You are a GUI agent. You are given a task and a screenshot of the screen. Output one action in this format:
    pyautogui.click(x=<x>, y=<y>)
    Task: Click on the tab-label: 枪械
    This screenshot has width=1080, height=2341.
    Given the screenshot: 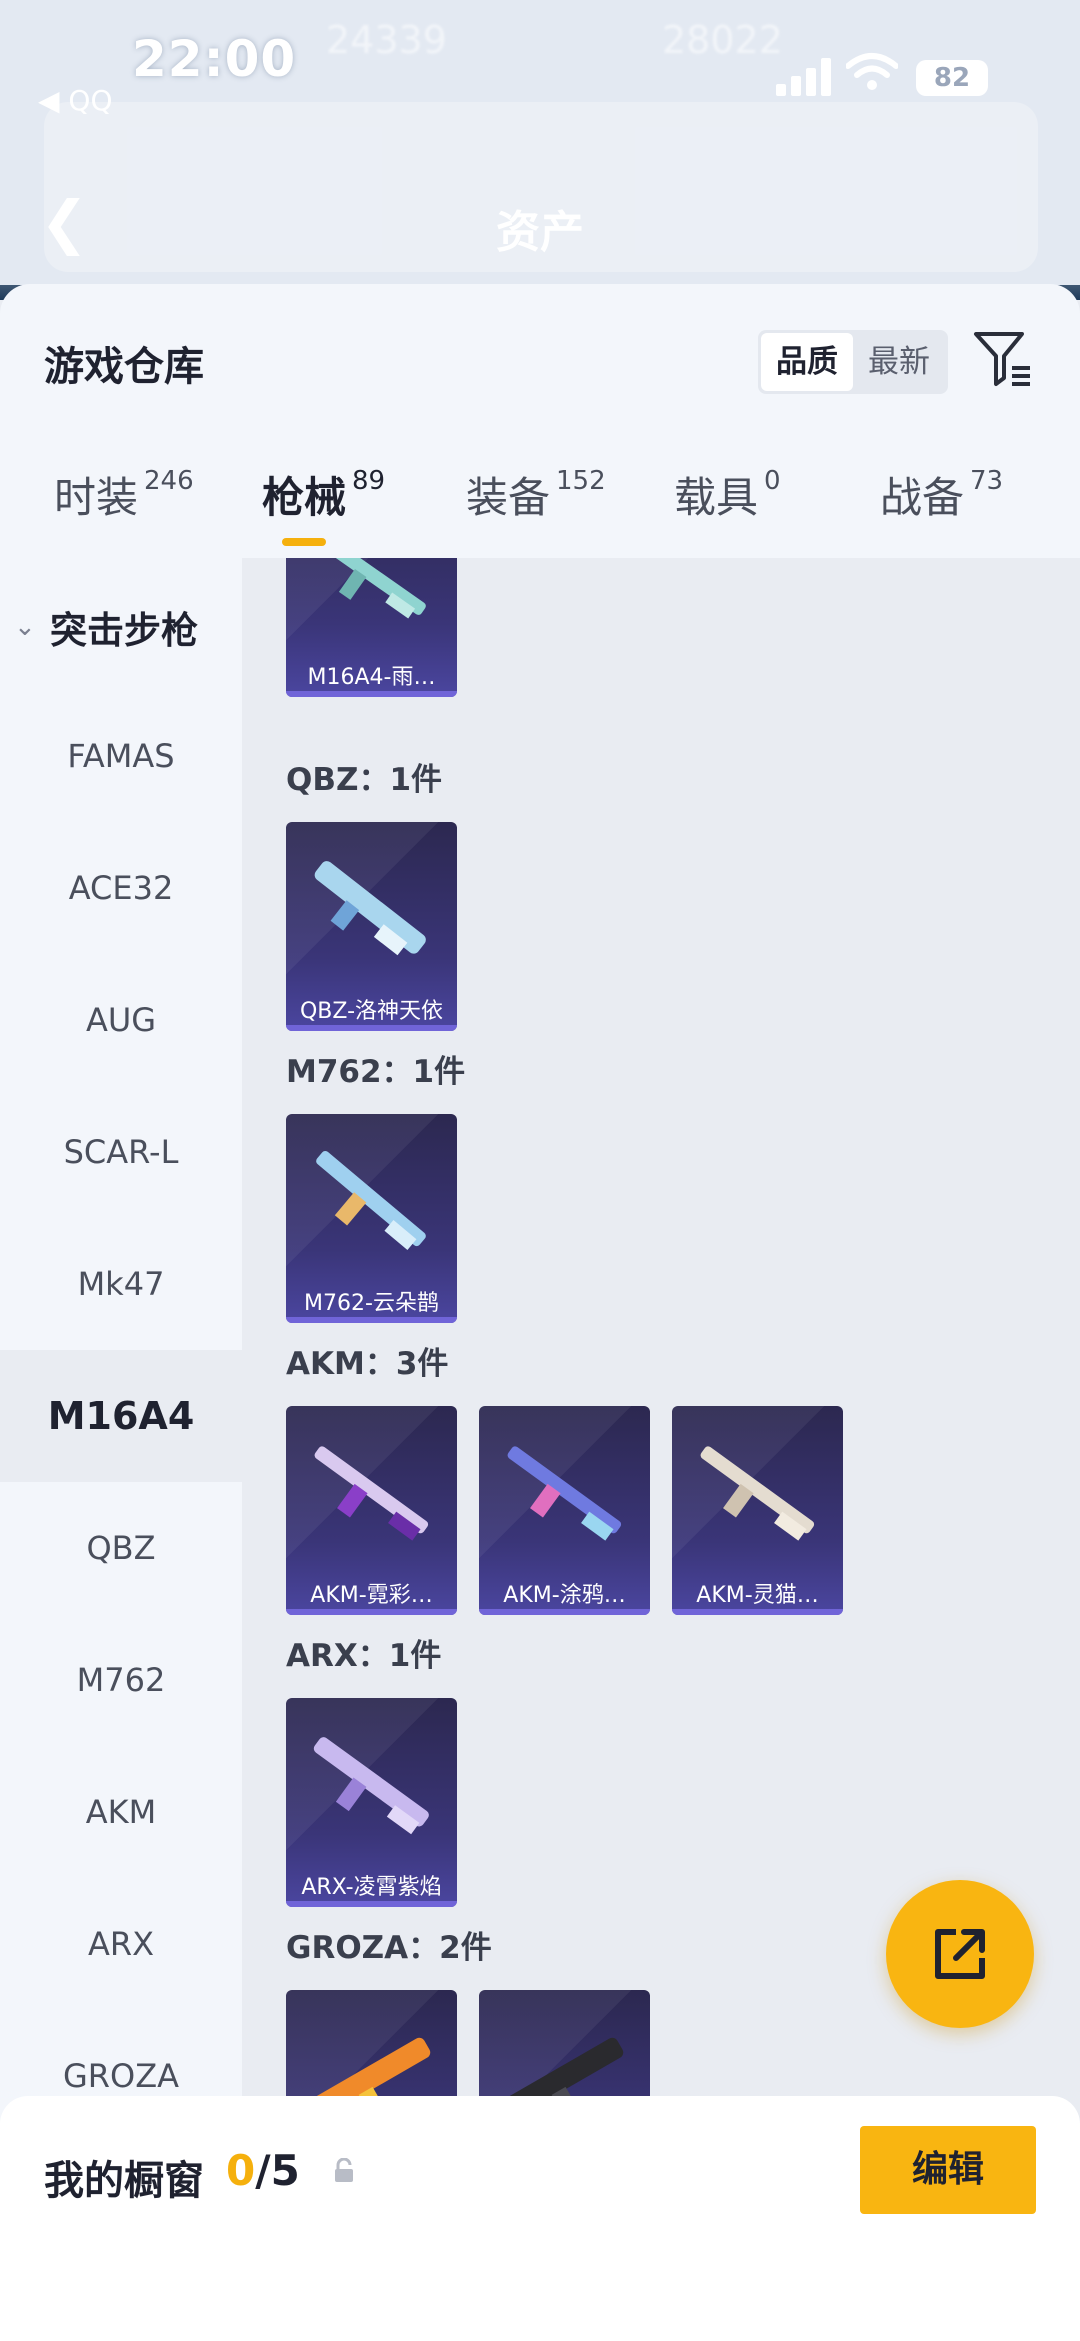 What is the action you would take?
    pyautogui.click(x=304, y=497)
    